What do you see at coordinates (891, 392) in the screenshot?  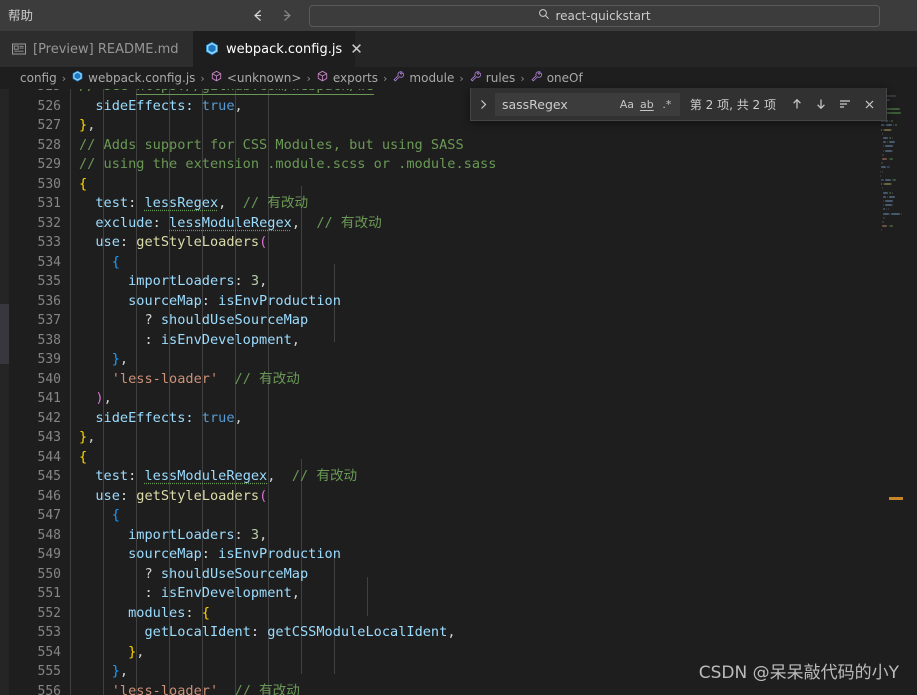 I see `minimap` at bounding box center [891, 392].